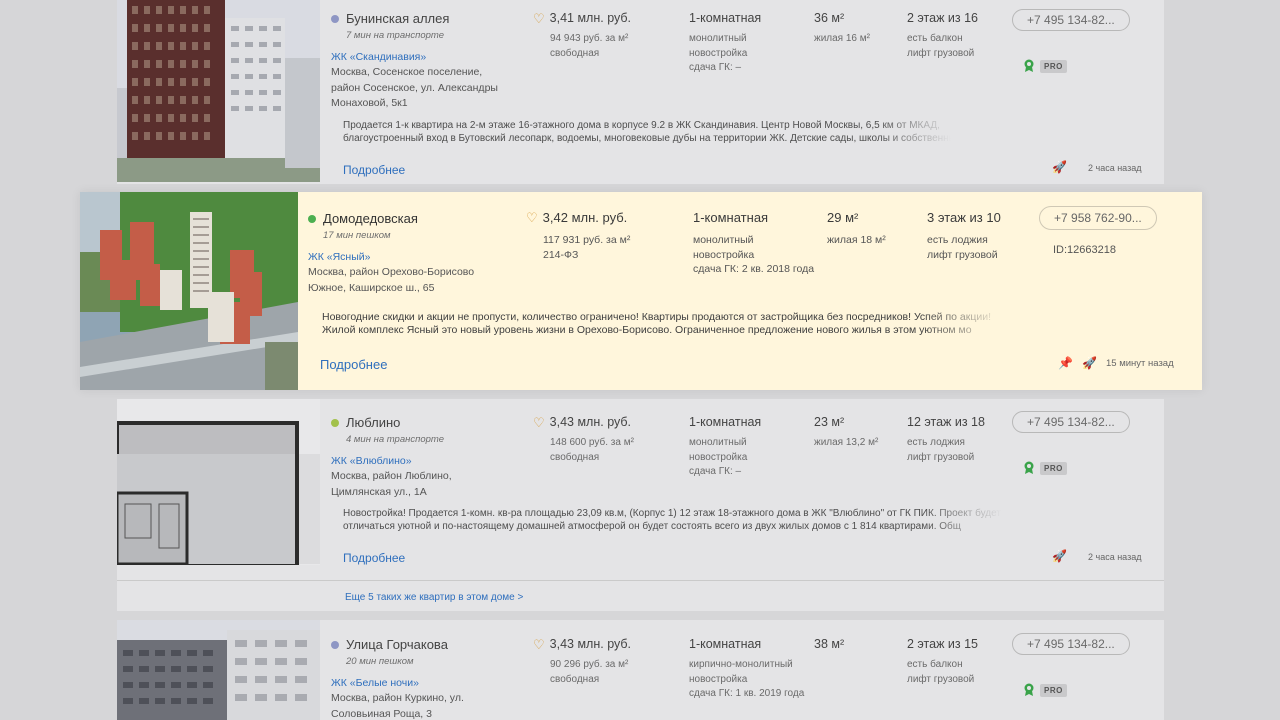 The image size is (1280, 720). Describe the element at coordinates (942, 18) in the screenshot. I see `floor: 2 этаж из 16` at that location.